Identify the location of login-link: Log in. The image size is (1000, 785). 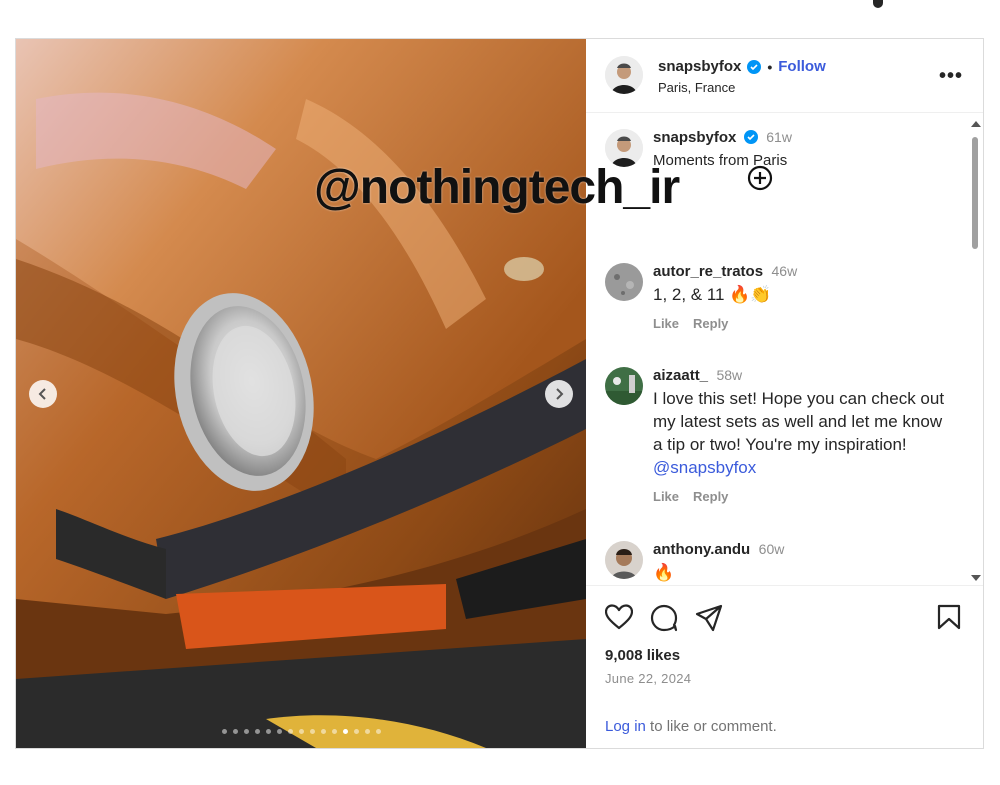
(625, 726).